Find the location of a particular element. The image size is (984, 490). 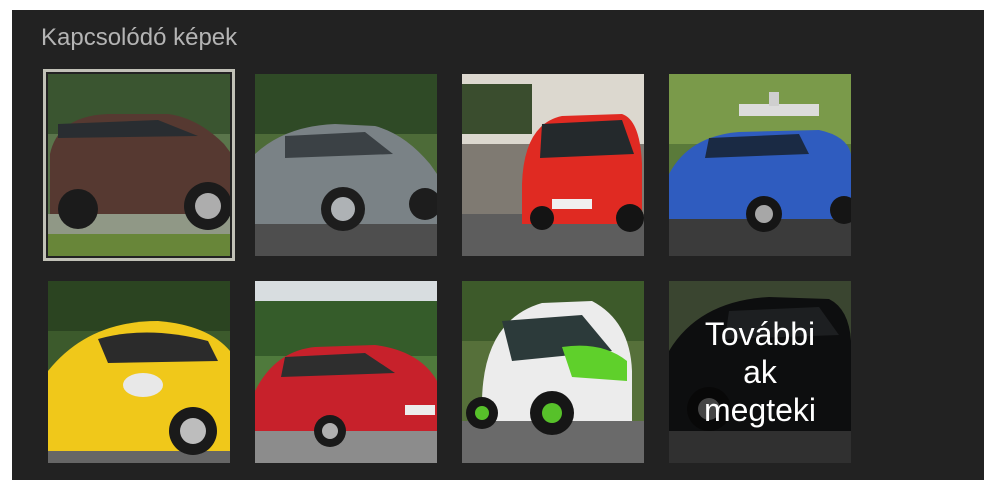

more-images-overlay: További ak megteki is located at coordinates (760, 372).